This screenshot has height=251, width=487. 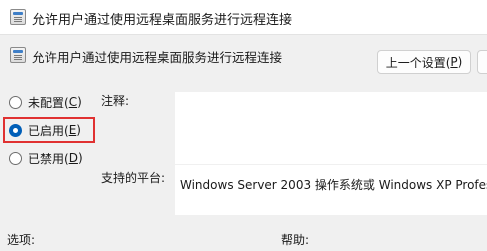 I want to click on window-title: 允许用户通过使用远程桌面服务进行远程连接, so click(x=162, y=20).